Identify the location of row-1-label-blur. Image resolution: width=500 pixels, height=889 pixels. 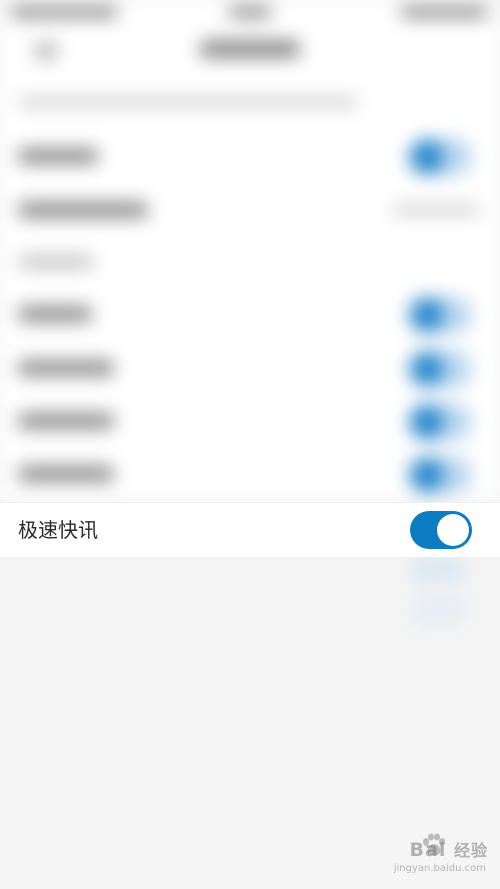
(58, 156).